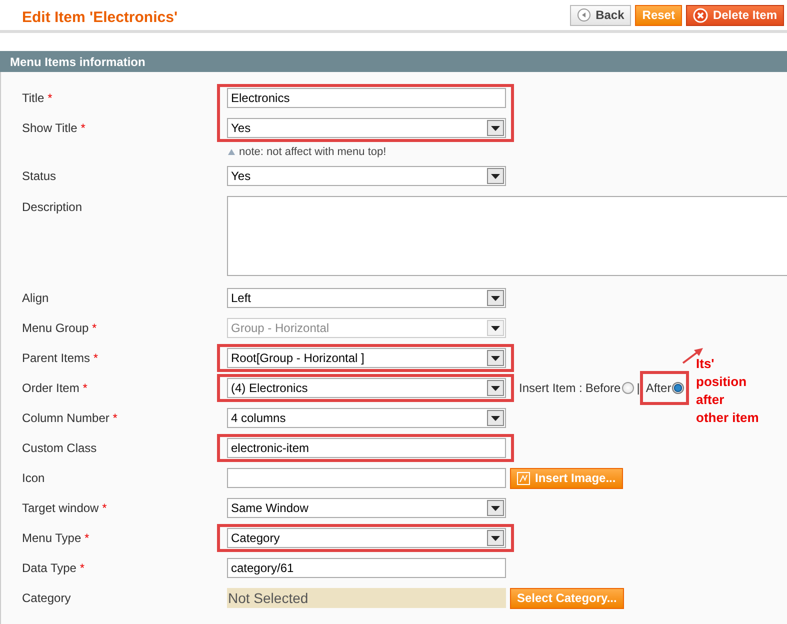 The width and height of the screenshot is (787, 624). I want to click on select-field: Root[Group - Horizontal ], so click(366, 358).